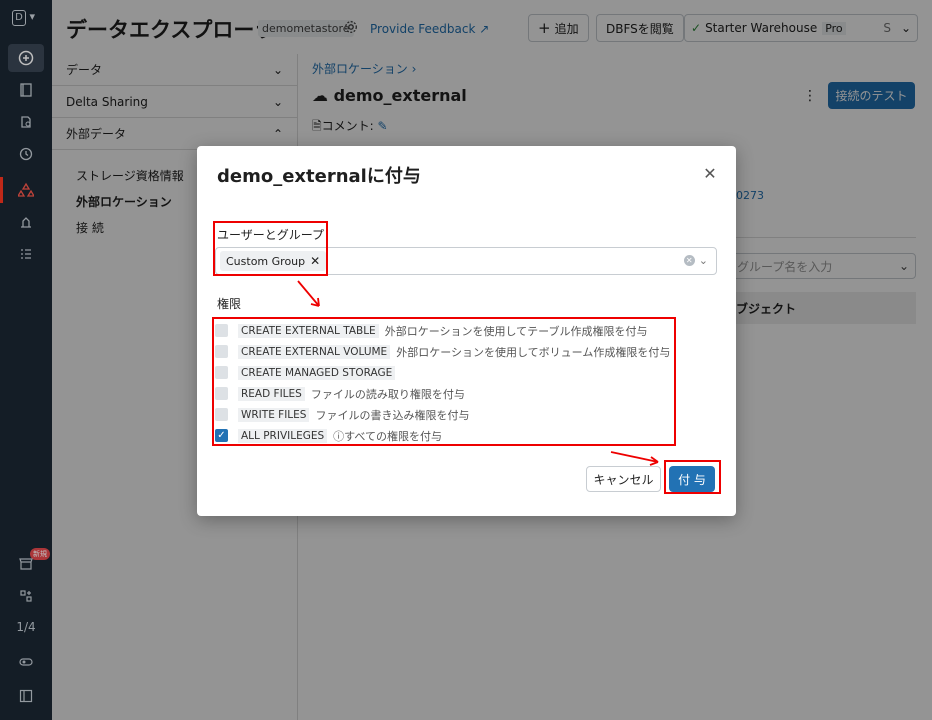 The width and height of the screenshot is (932, 720). I want to click on modal-backdrop-rail, so click(26, 360).